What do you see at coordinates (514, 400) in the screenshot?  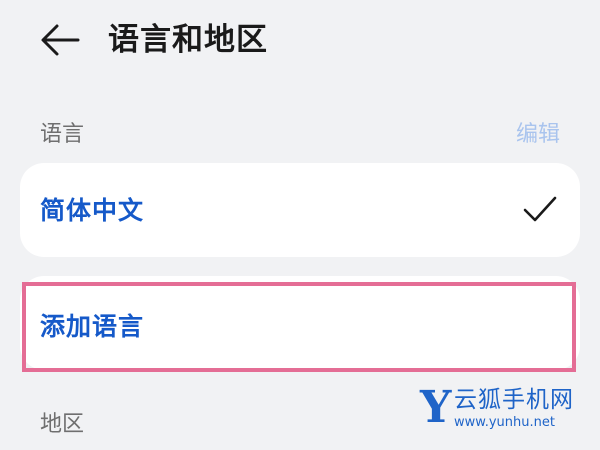 I see `watermark-name: 云狐手机网` at bounding box center [514, 400].